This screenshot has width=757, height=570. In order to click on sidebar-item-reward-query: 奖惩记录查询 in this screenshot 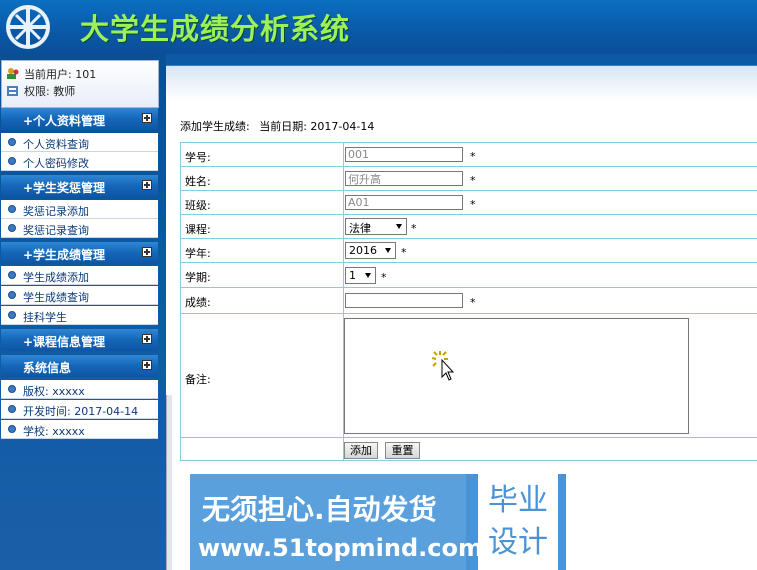, I will do `click(79, 228)`.